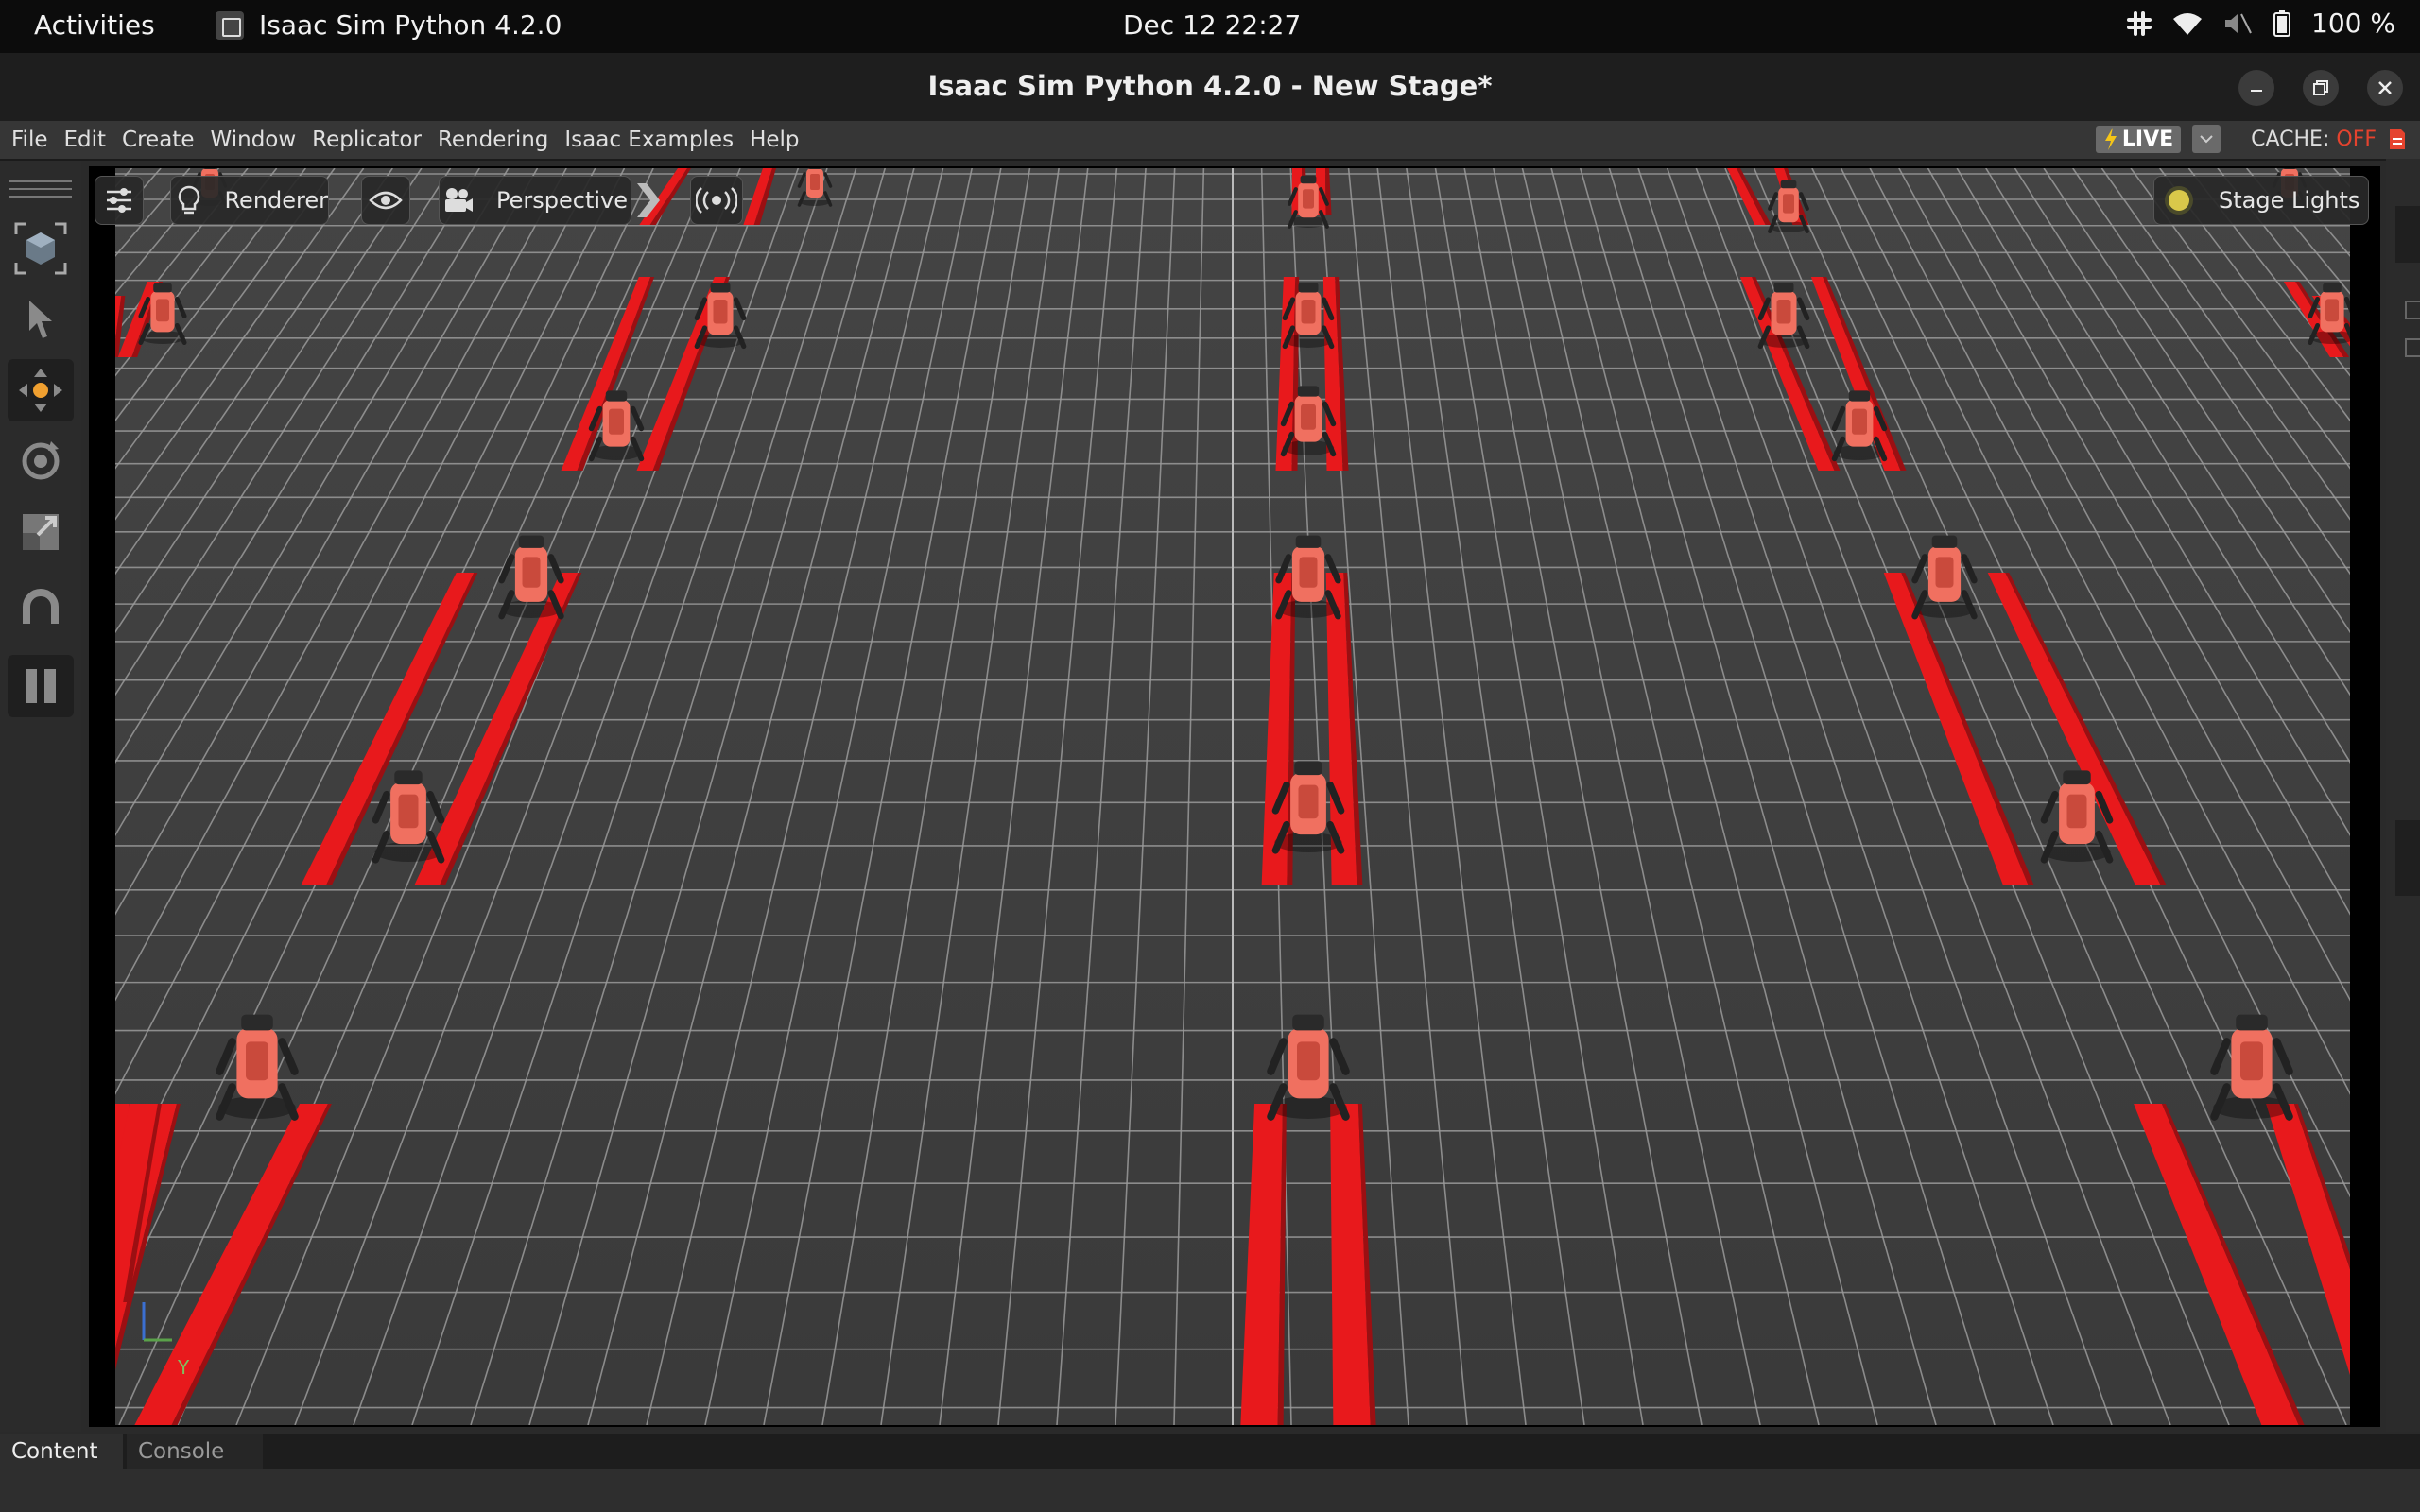 Image resolution: width=2420 pixels, height=1512 pixels. I want to click on live-button: LIVE, so click(2138, 139).